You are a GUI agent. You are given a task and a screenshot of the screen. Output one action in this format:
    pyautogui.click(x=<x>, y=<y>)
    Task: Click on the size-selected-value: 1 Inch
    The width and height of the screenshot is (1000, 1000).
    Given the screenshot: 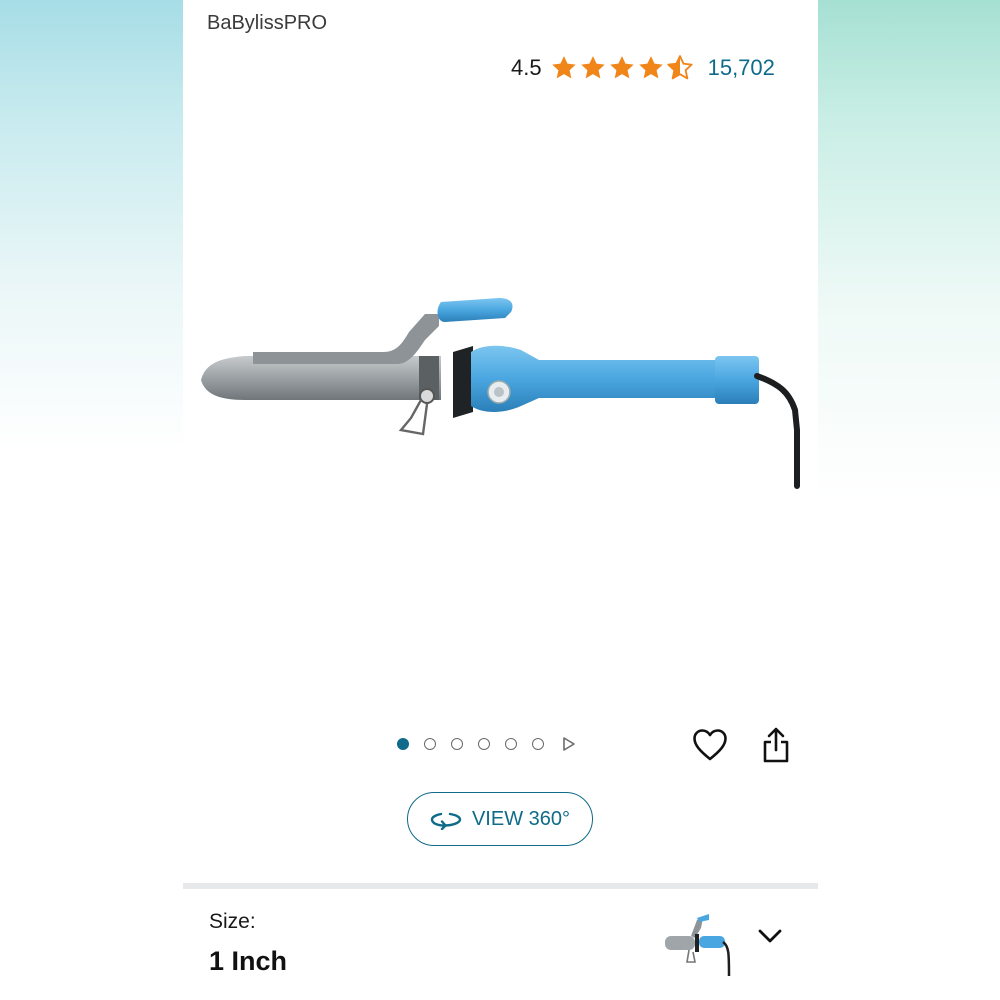 What is the action you would take?
    pyautogui.click(x=248, y=961)
    